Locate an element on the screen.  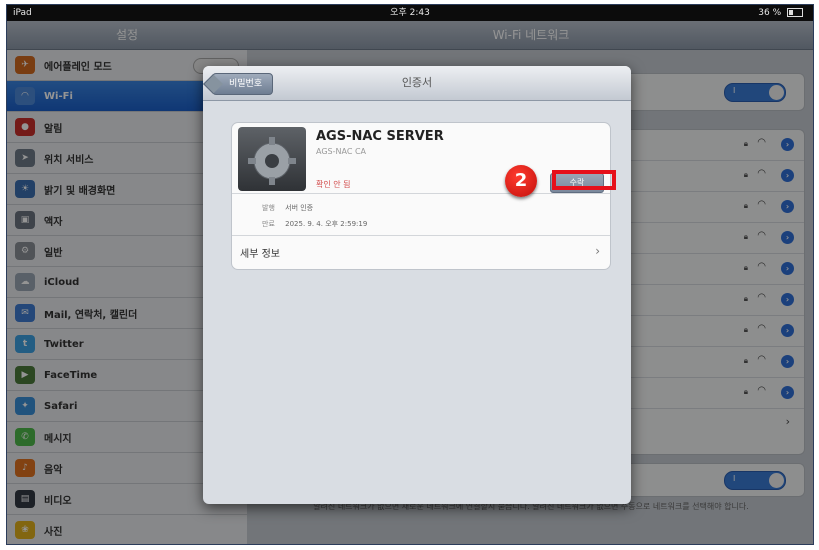
certificate-detail-row: 발행 서버 인증 is located at coordinates (287, 208).